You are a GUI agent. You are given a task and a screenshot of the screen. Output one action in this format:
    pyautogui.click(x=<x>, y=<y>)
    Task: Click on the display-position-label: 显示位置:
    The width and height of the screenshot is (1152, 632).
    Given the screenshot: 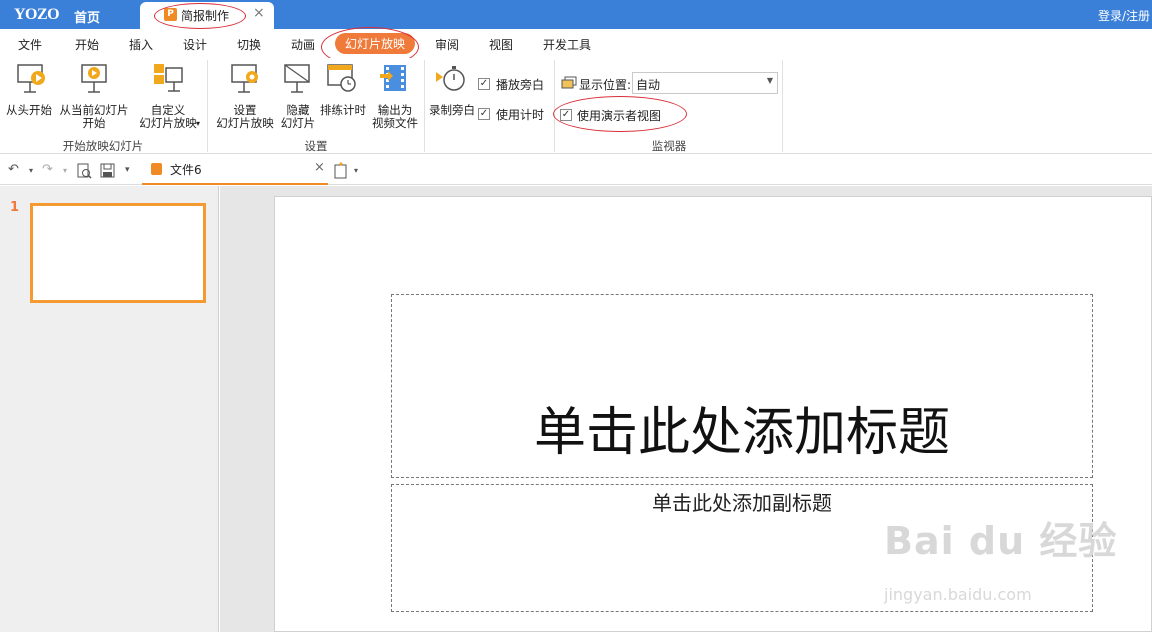 What is the action you would take?
    pyautogui.click(x=605, y=85)
    